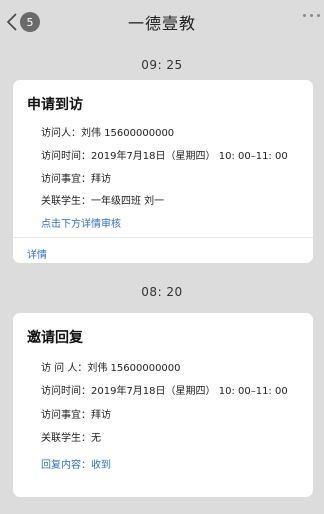  Describe the element at coordinates (11, 22) in the screenshot. I see `chevron-left-icon` at that location.